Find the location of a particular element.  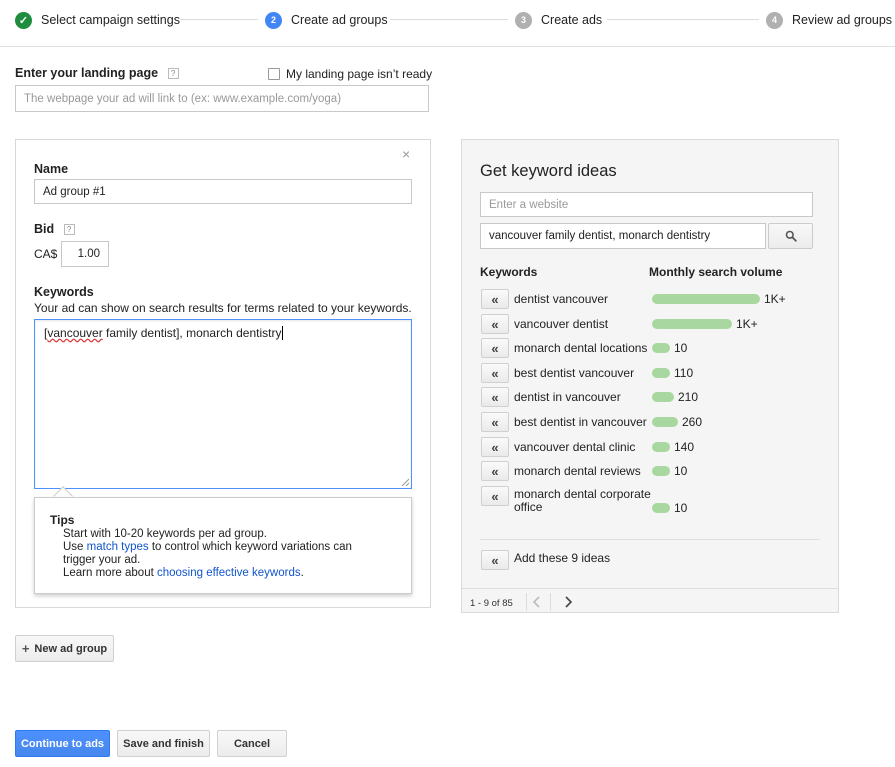

bid-label-text: Bid is located at coordinates (44, 229).